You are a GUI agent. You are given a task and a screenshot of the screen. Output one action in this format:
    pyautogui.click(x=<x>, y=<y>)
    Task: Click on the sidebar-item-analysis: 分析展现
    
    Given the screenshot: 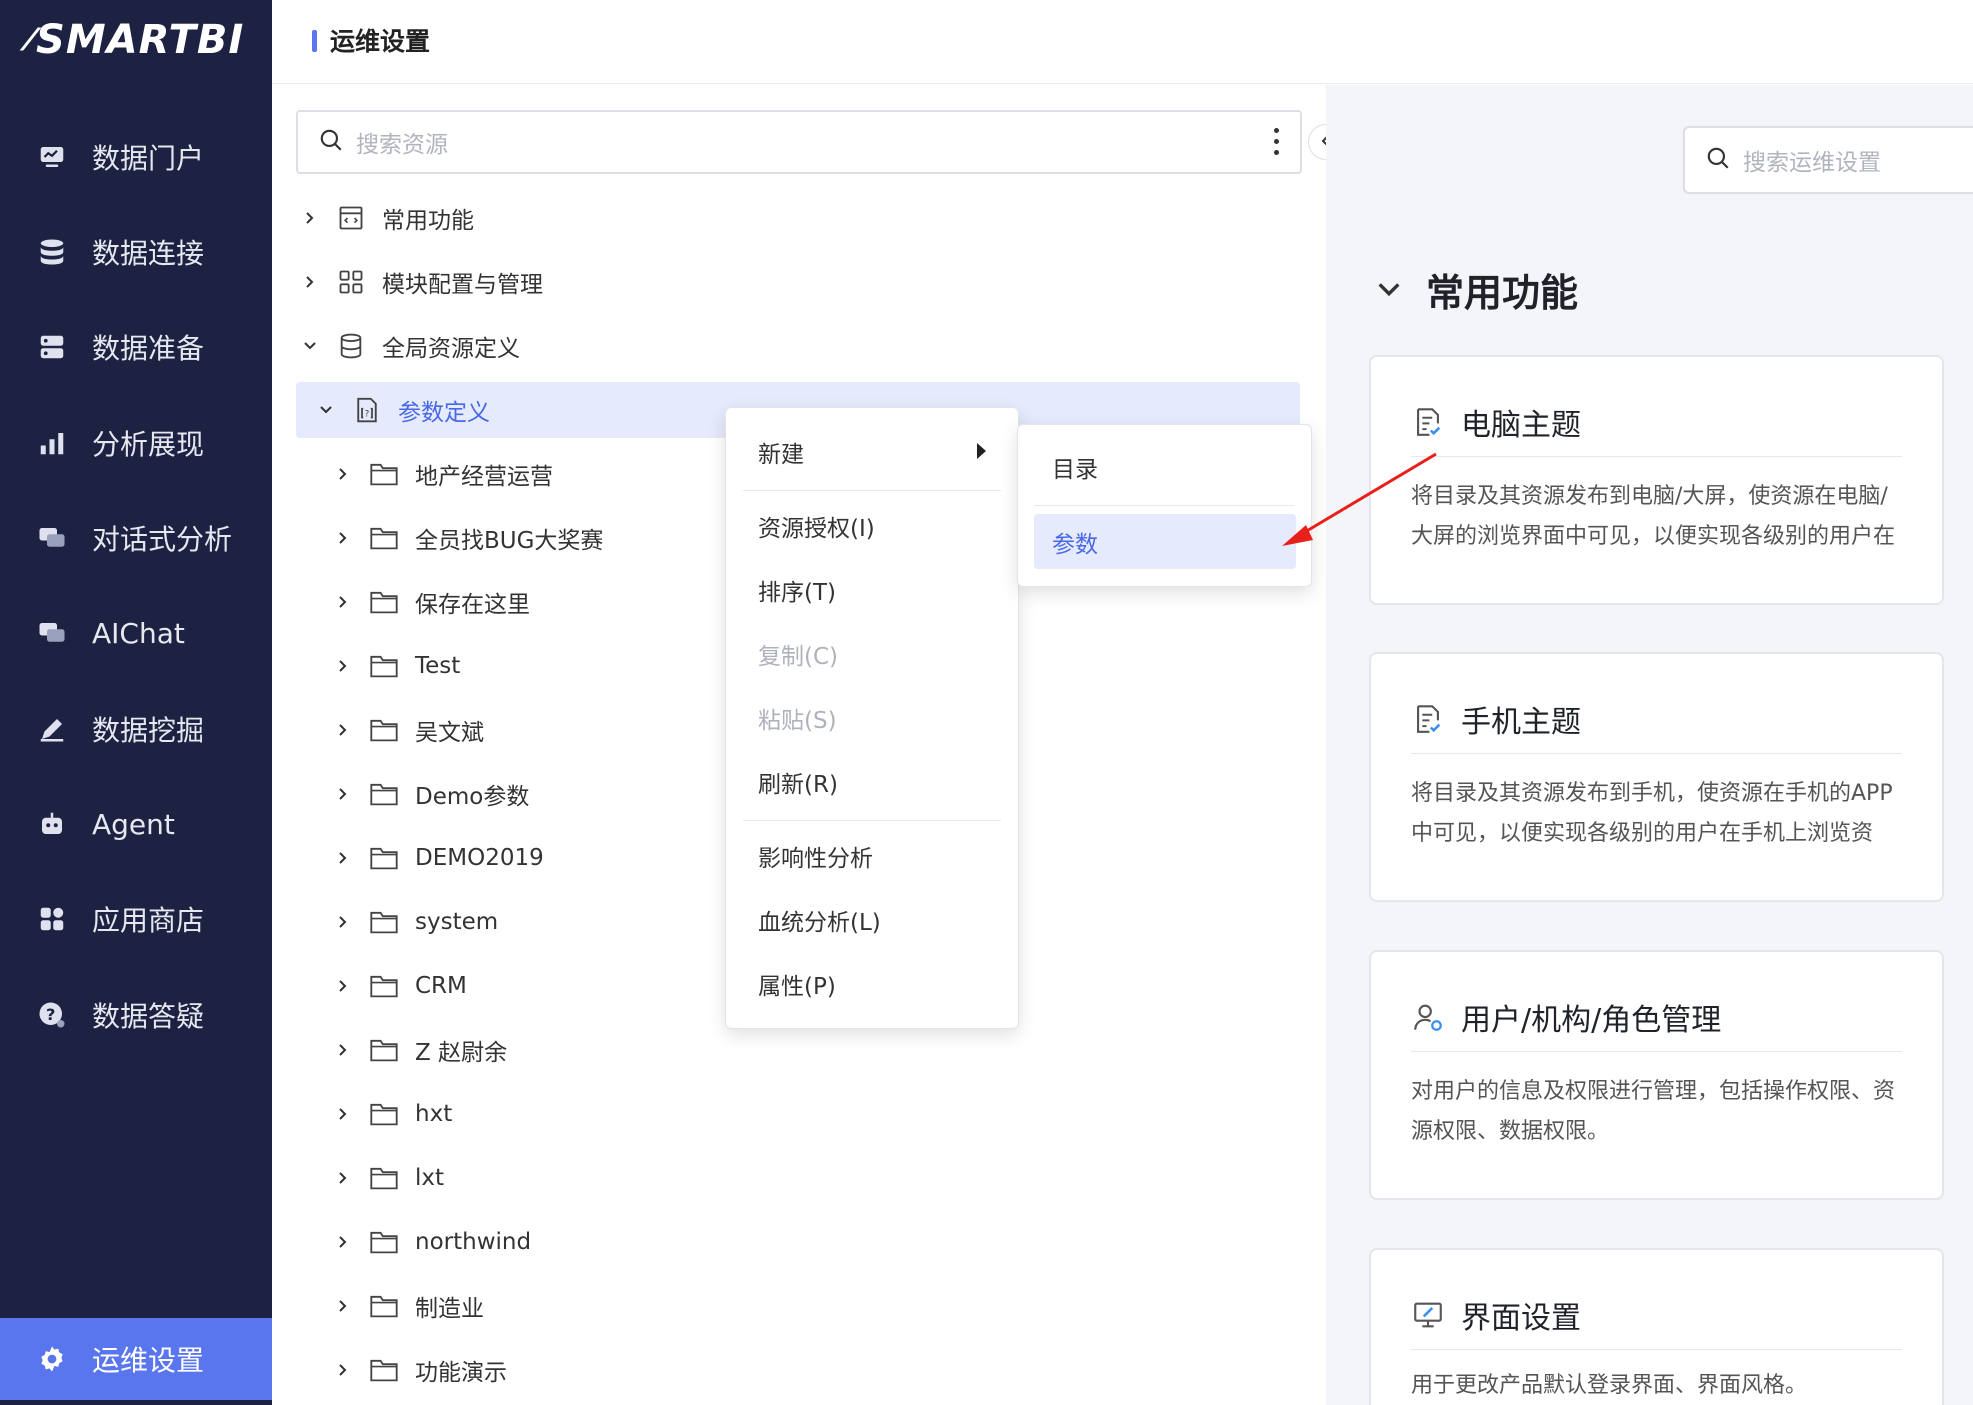 What is the action you would take?
    pyautogui.click(x=136, y=443)
    